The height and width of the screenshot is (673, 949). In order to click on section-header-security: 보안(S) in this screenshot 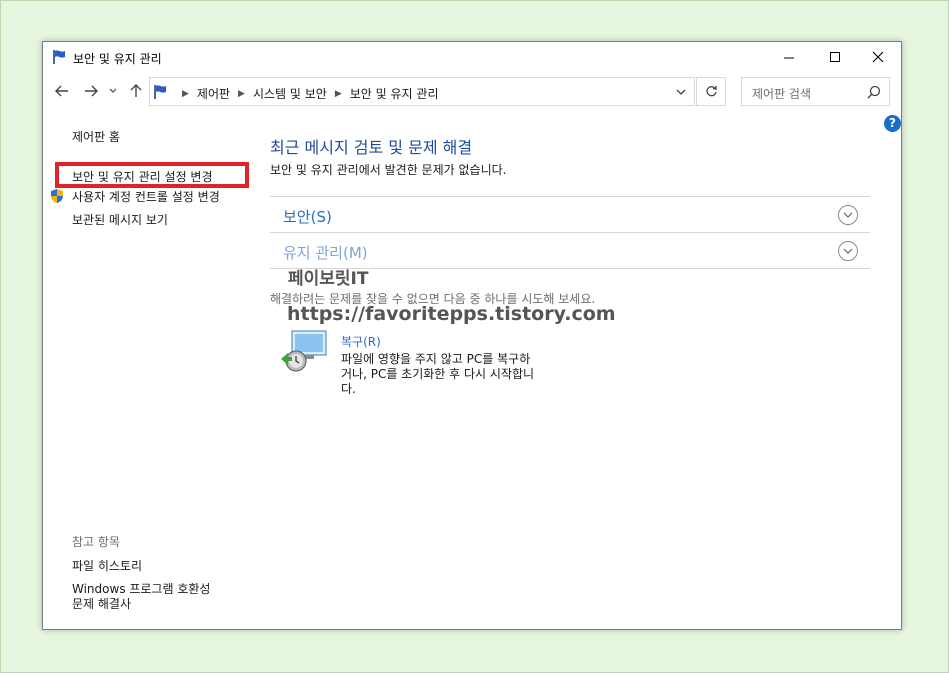, I will do `click(307, 216)`.